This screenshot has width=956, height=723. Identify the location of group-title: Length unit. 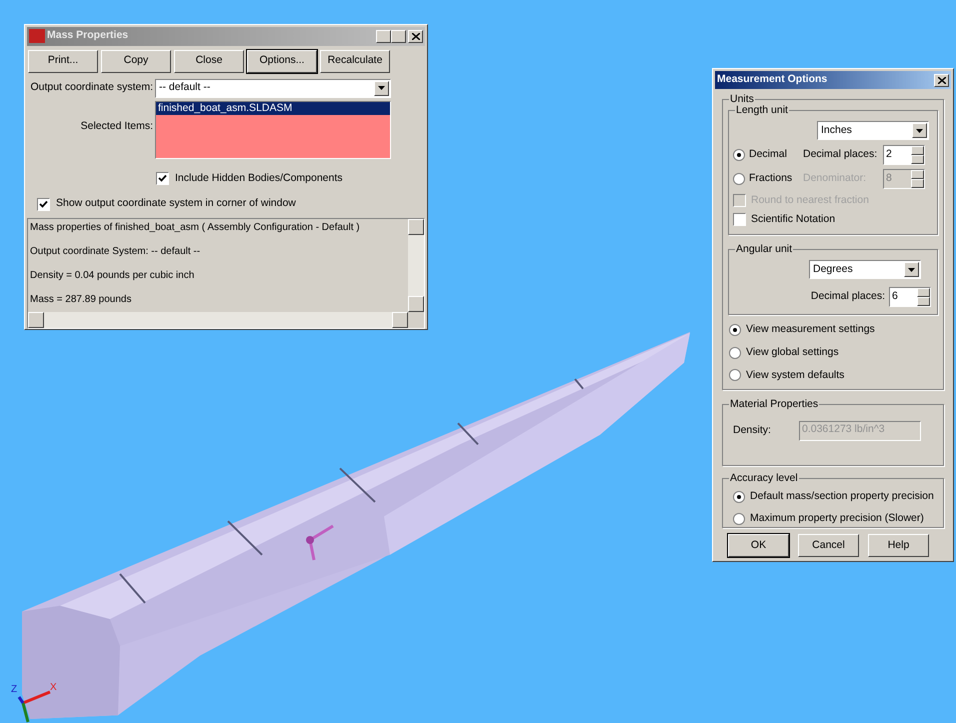
(762, 110).